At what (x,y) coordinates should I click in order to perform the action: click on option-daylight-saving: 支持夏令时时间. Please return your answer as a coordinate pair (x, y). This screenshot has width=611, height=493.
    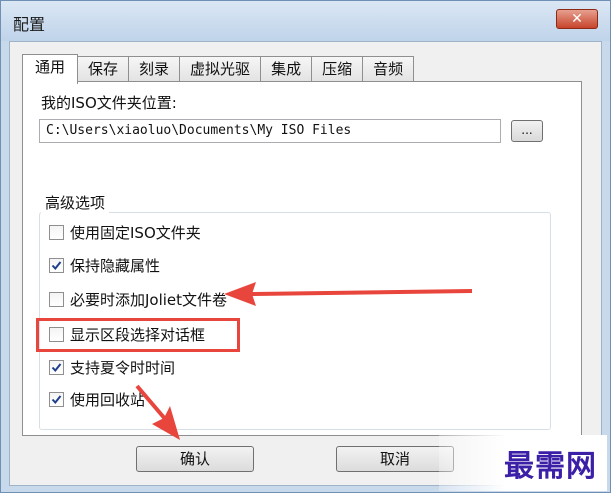
    Looking at the image, I should click on (112, 367).